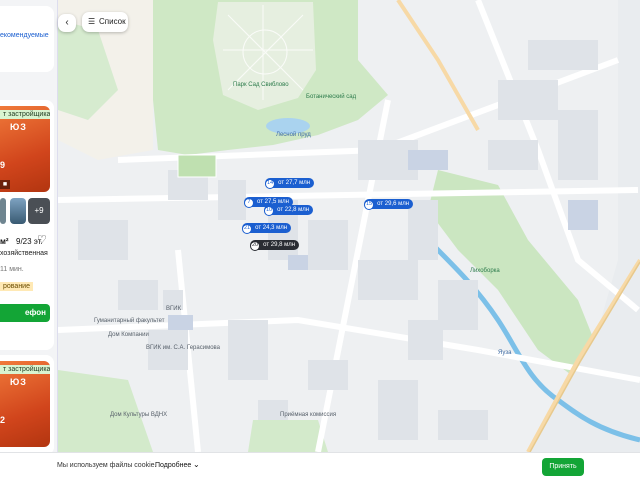 The height and width of the screenshot is (480, 640). Describe the element at coordinates (563, 467) in the screenshot. I see `accept-cookies-button: Принять` at that location.